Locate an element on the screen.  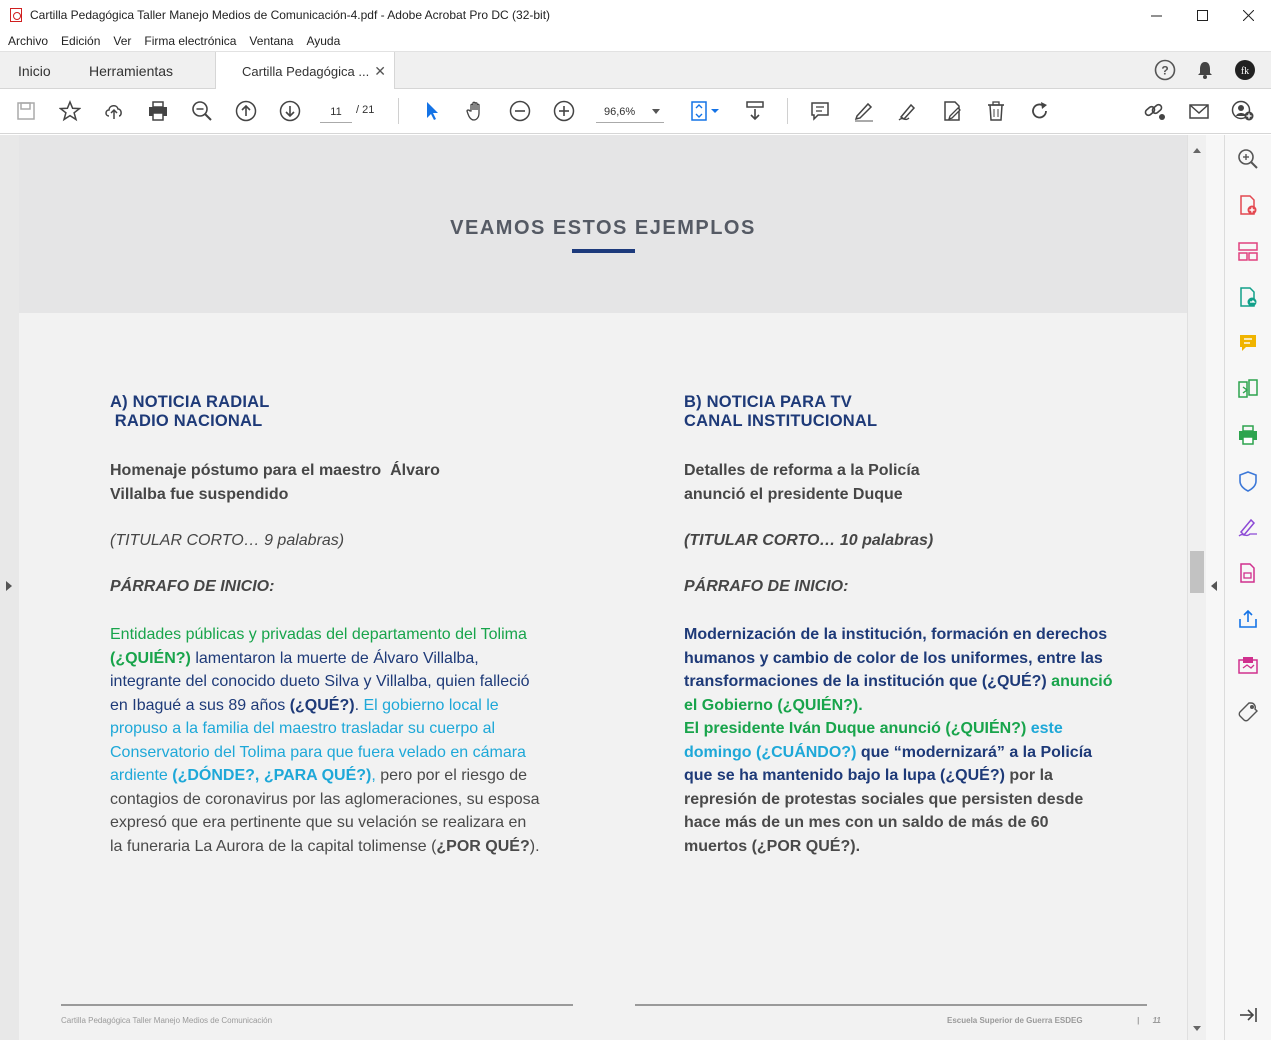
footer-rule-left is located at coordinates (317, 1005).